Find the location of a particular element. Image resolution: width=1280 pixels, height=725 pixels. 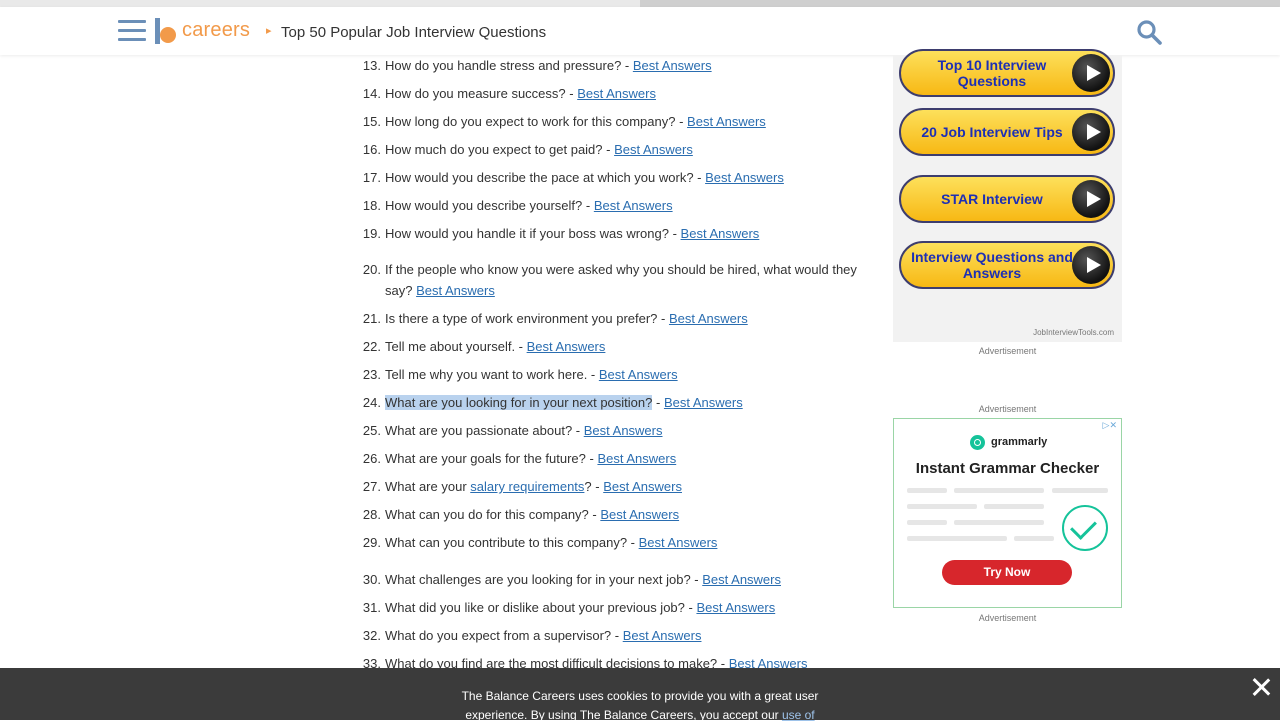

ad-button-tips: 20 Job Interview Tips is located at coordinates (1007, 132).